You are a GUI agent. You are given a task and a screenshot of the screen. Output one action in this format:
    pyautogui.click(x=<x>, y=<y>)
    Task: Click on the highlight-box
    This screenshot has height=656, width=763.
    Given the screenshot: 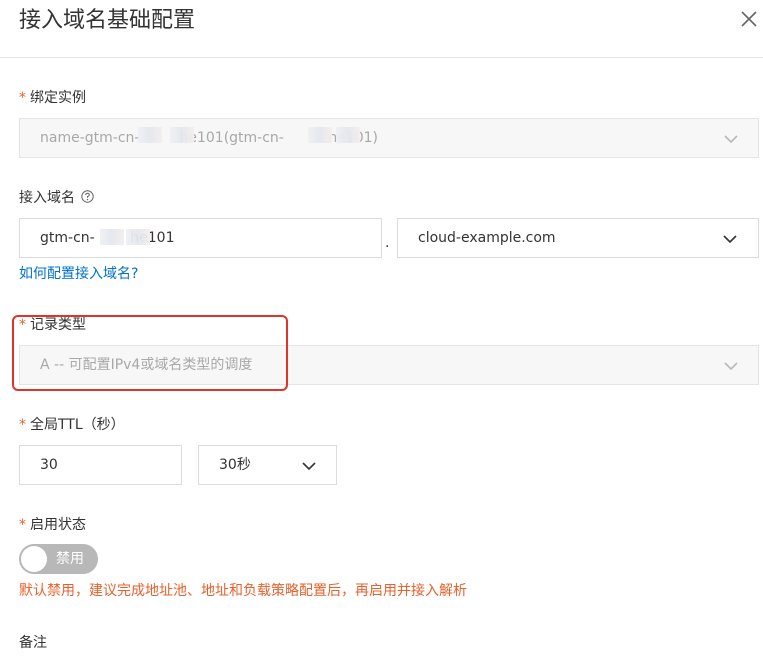 What is the action you would take?
    pyautogui.click(x=150, y=353)
    